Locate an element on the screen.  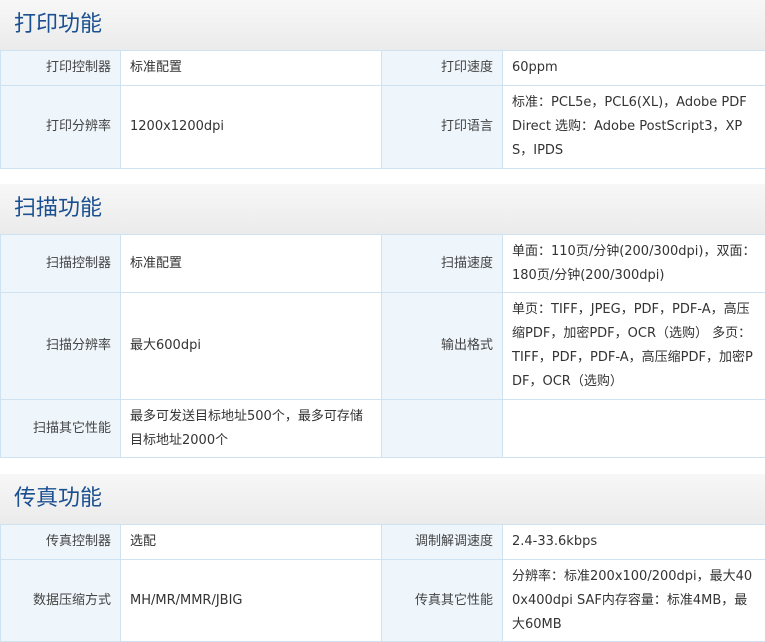
spec-label: 扫描其它性能 is located at coordinates (61, 429).